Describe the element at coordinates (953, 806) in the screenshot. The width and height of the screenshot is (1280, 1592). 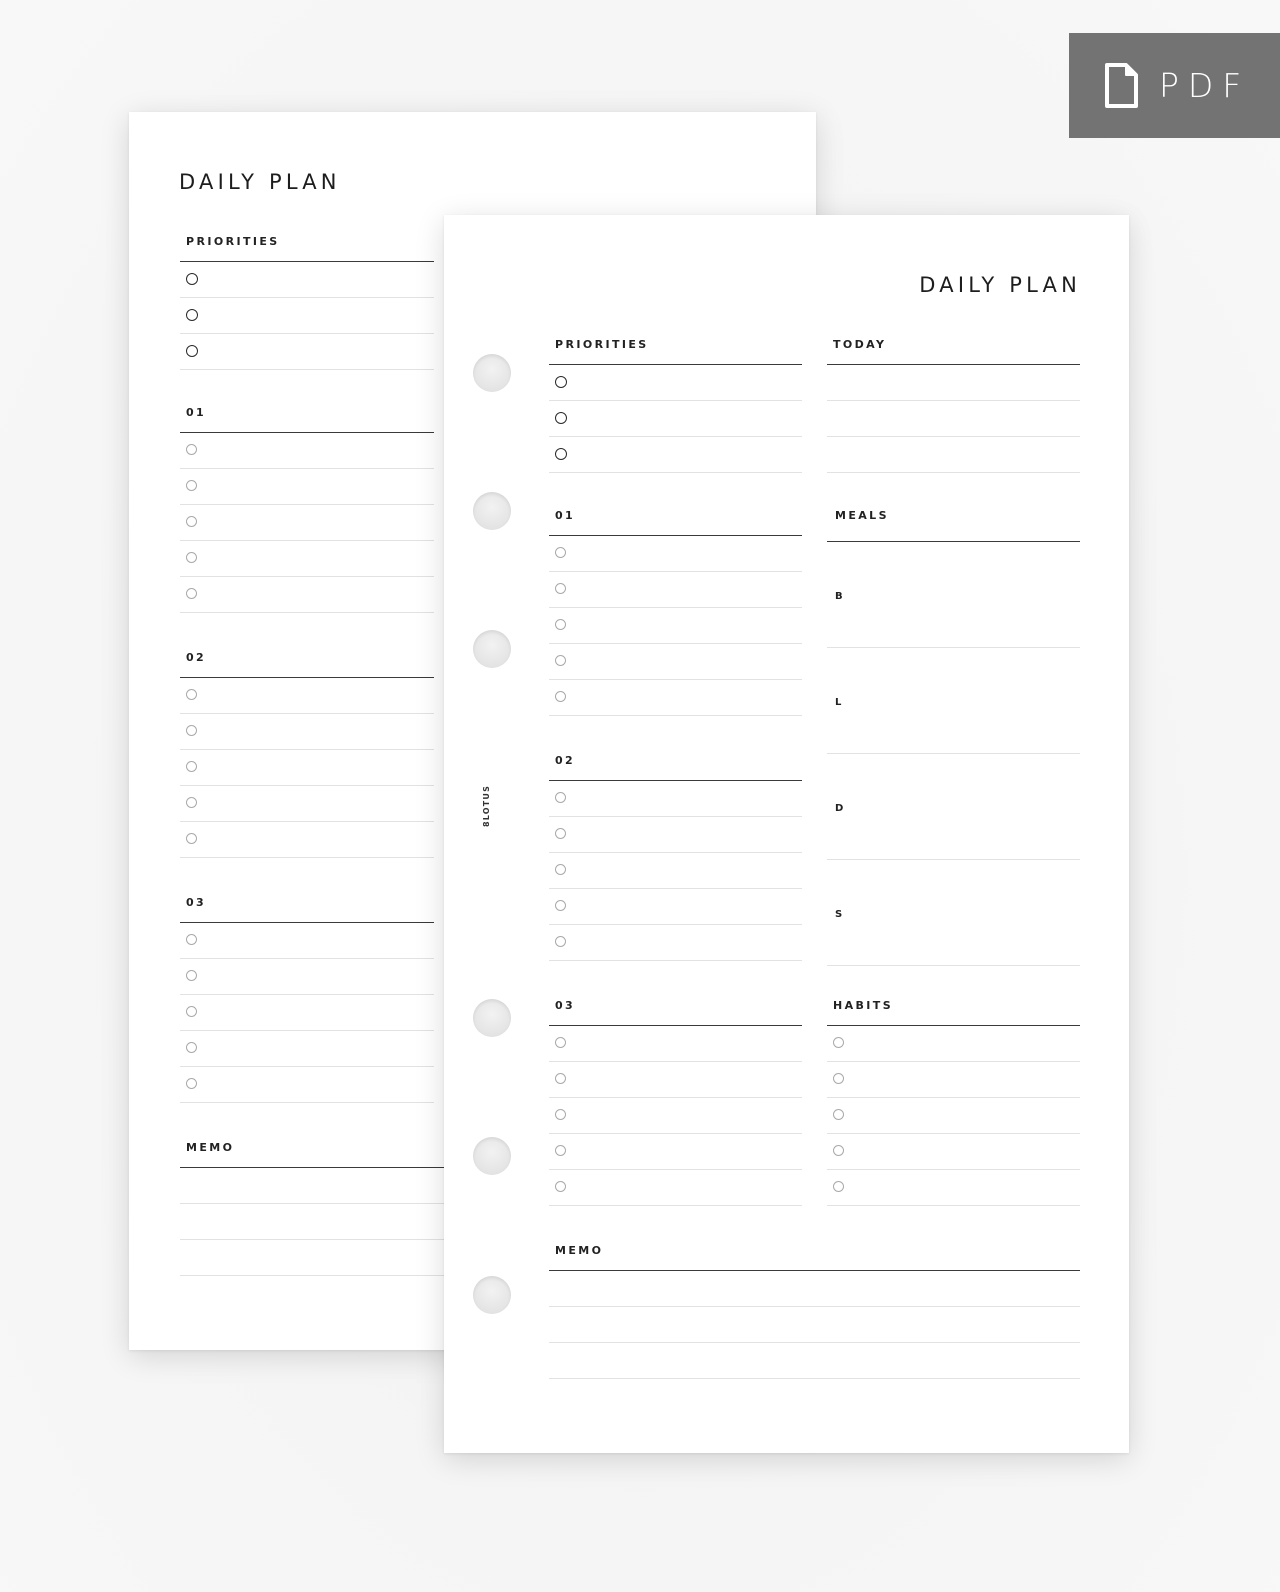
I see `meal-field-d: D` at that location.